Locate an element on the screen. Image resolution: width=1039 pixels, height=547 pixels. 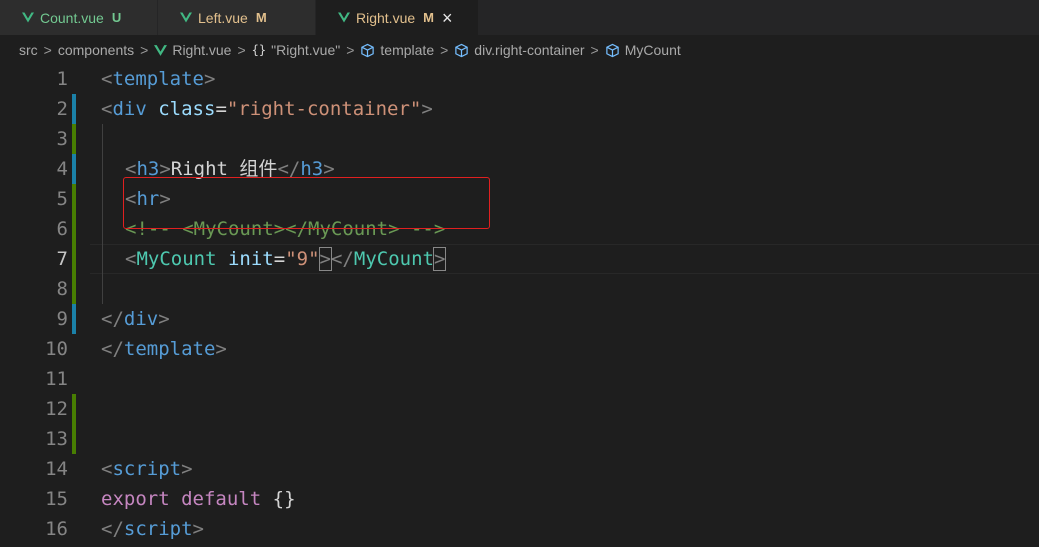
line-number: 13 is located at coordinates (56, 439).